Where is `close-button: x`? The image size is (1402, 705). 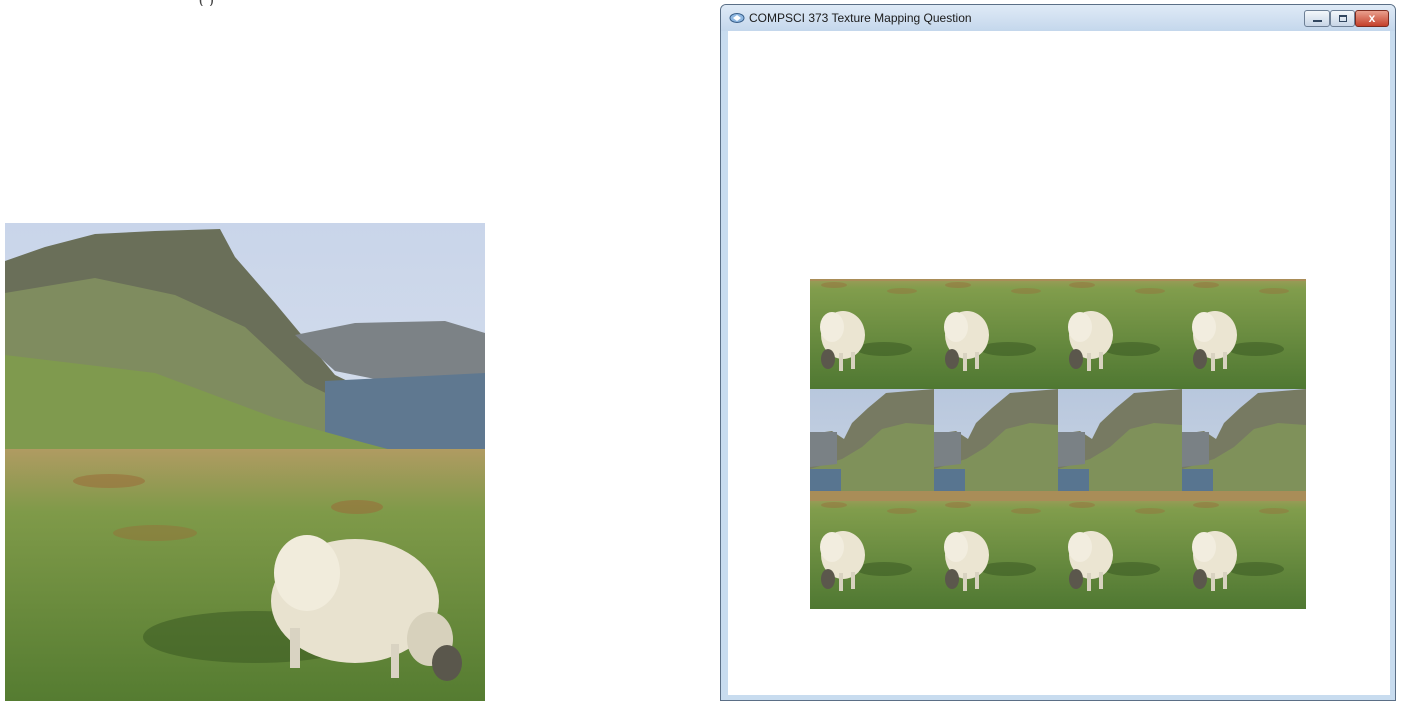 close-button: x is located at coordinates (1372, 18).